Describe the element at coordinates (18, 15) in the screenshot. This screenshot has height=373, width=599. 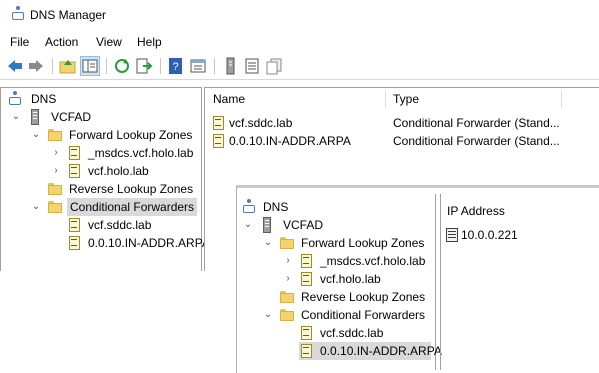
I see `dns-manager-app-icon` at that location.